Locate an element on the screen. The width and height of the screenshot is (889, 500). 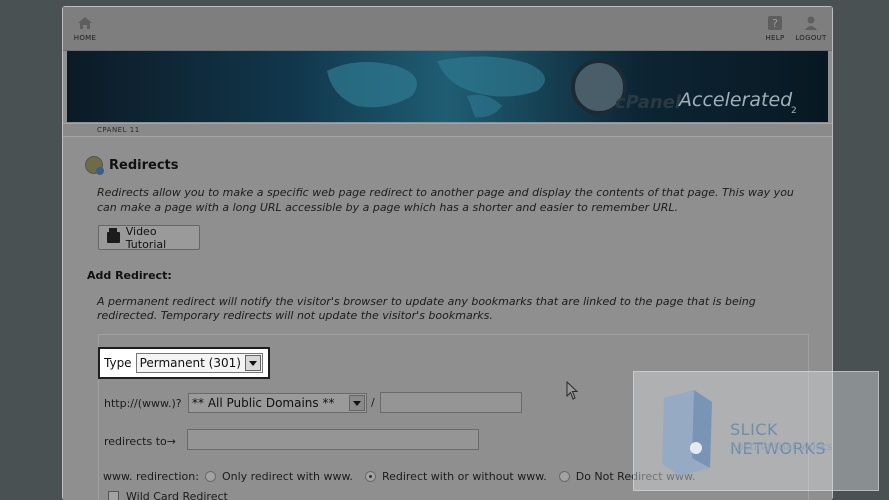
page-header: Redirects is located at coordinates (132, 165).